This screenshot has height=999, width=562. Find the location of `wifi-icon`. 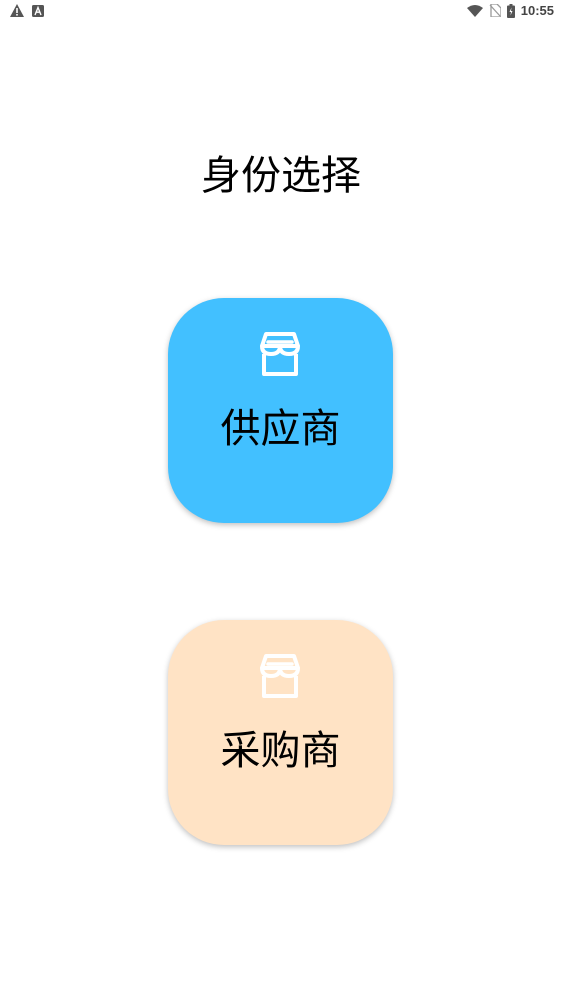

wifi-icon is located at coordinates (474, 10).